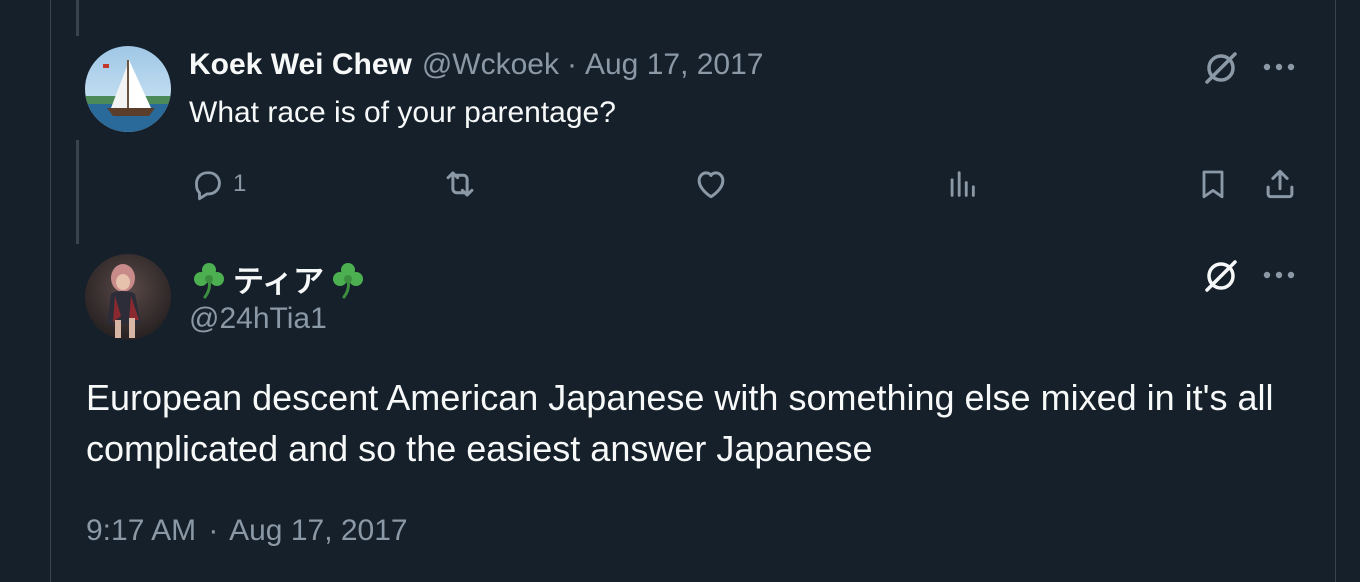  I want to click on reply-more-button, so click(1279, 67).